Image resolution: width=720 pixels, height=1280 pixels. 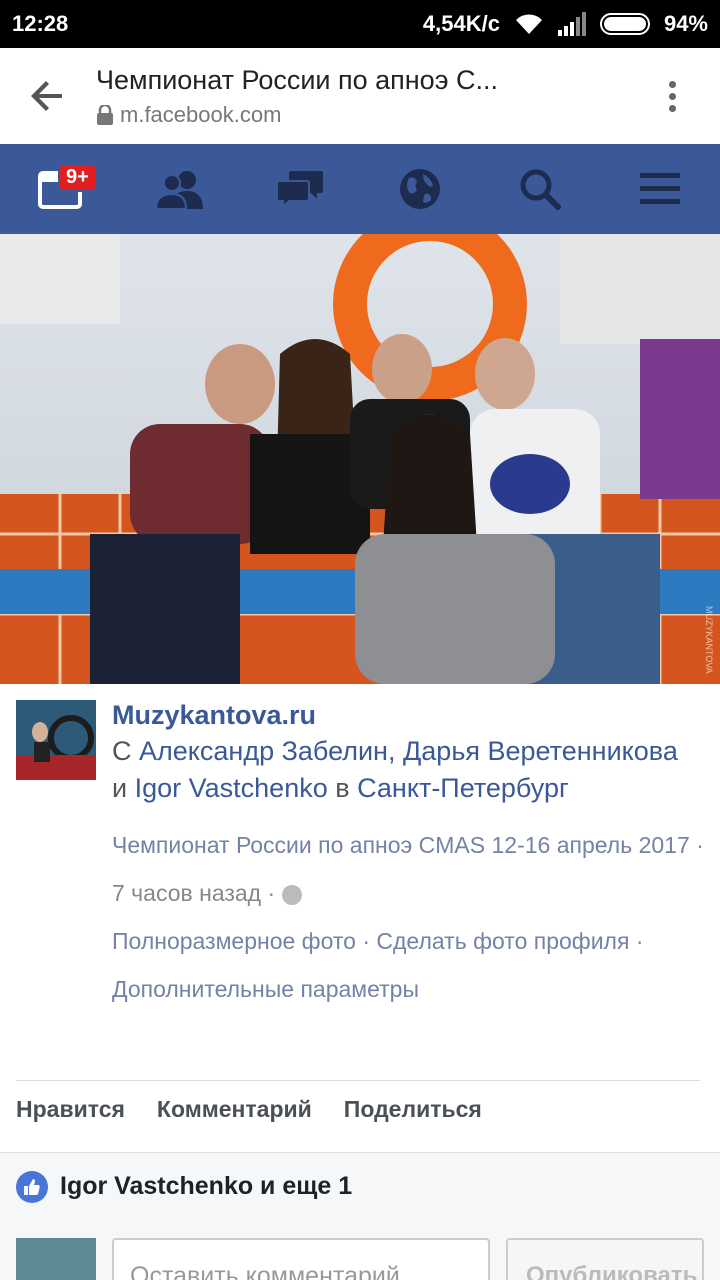 I want to click on signal-icon, so click(x=571, y=24).